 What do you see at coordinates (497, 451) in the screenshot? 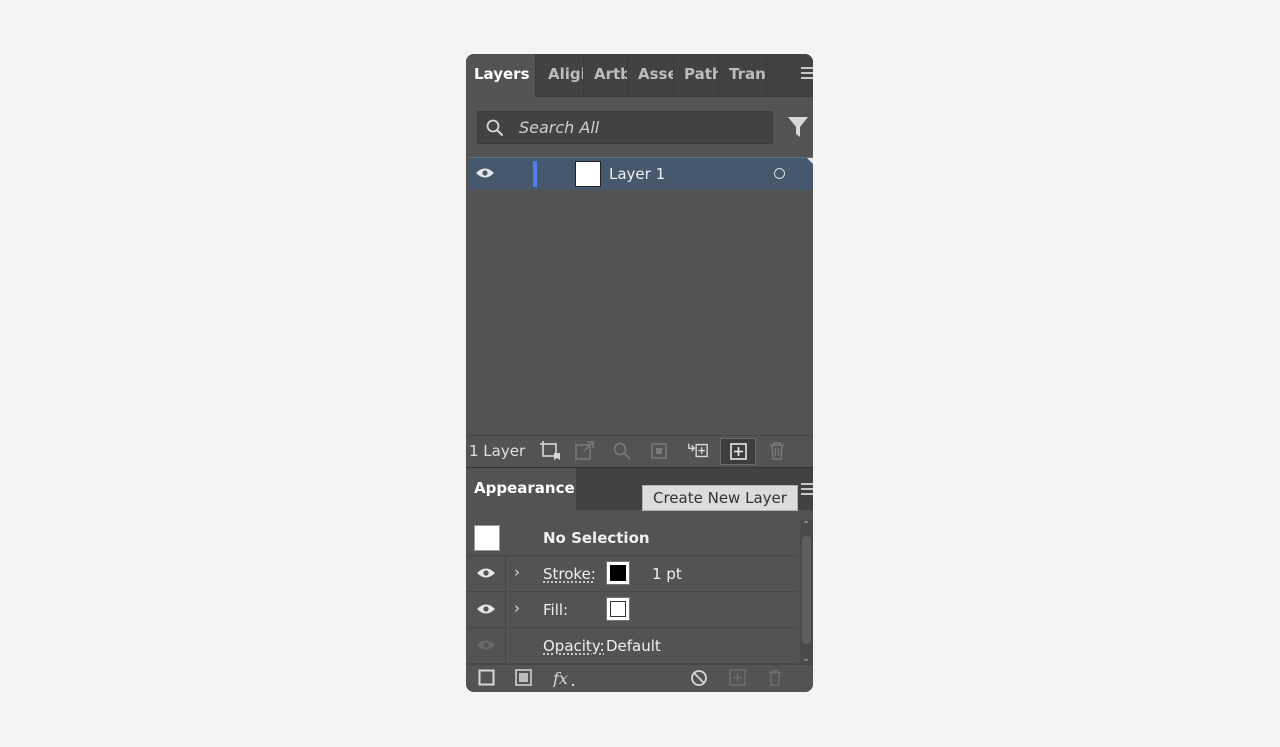
I see `layer-count: 1 Layer` at bounding box center [497, 451].